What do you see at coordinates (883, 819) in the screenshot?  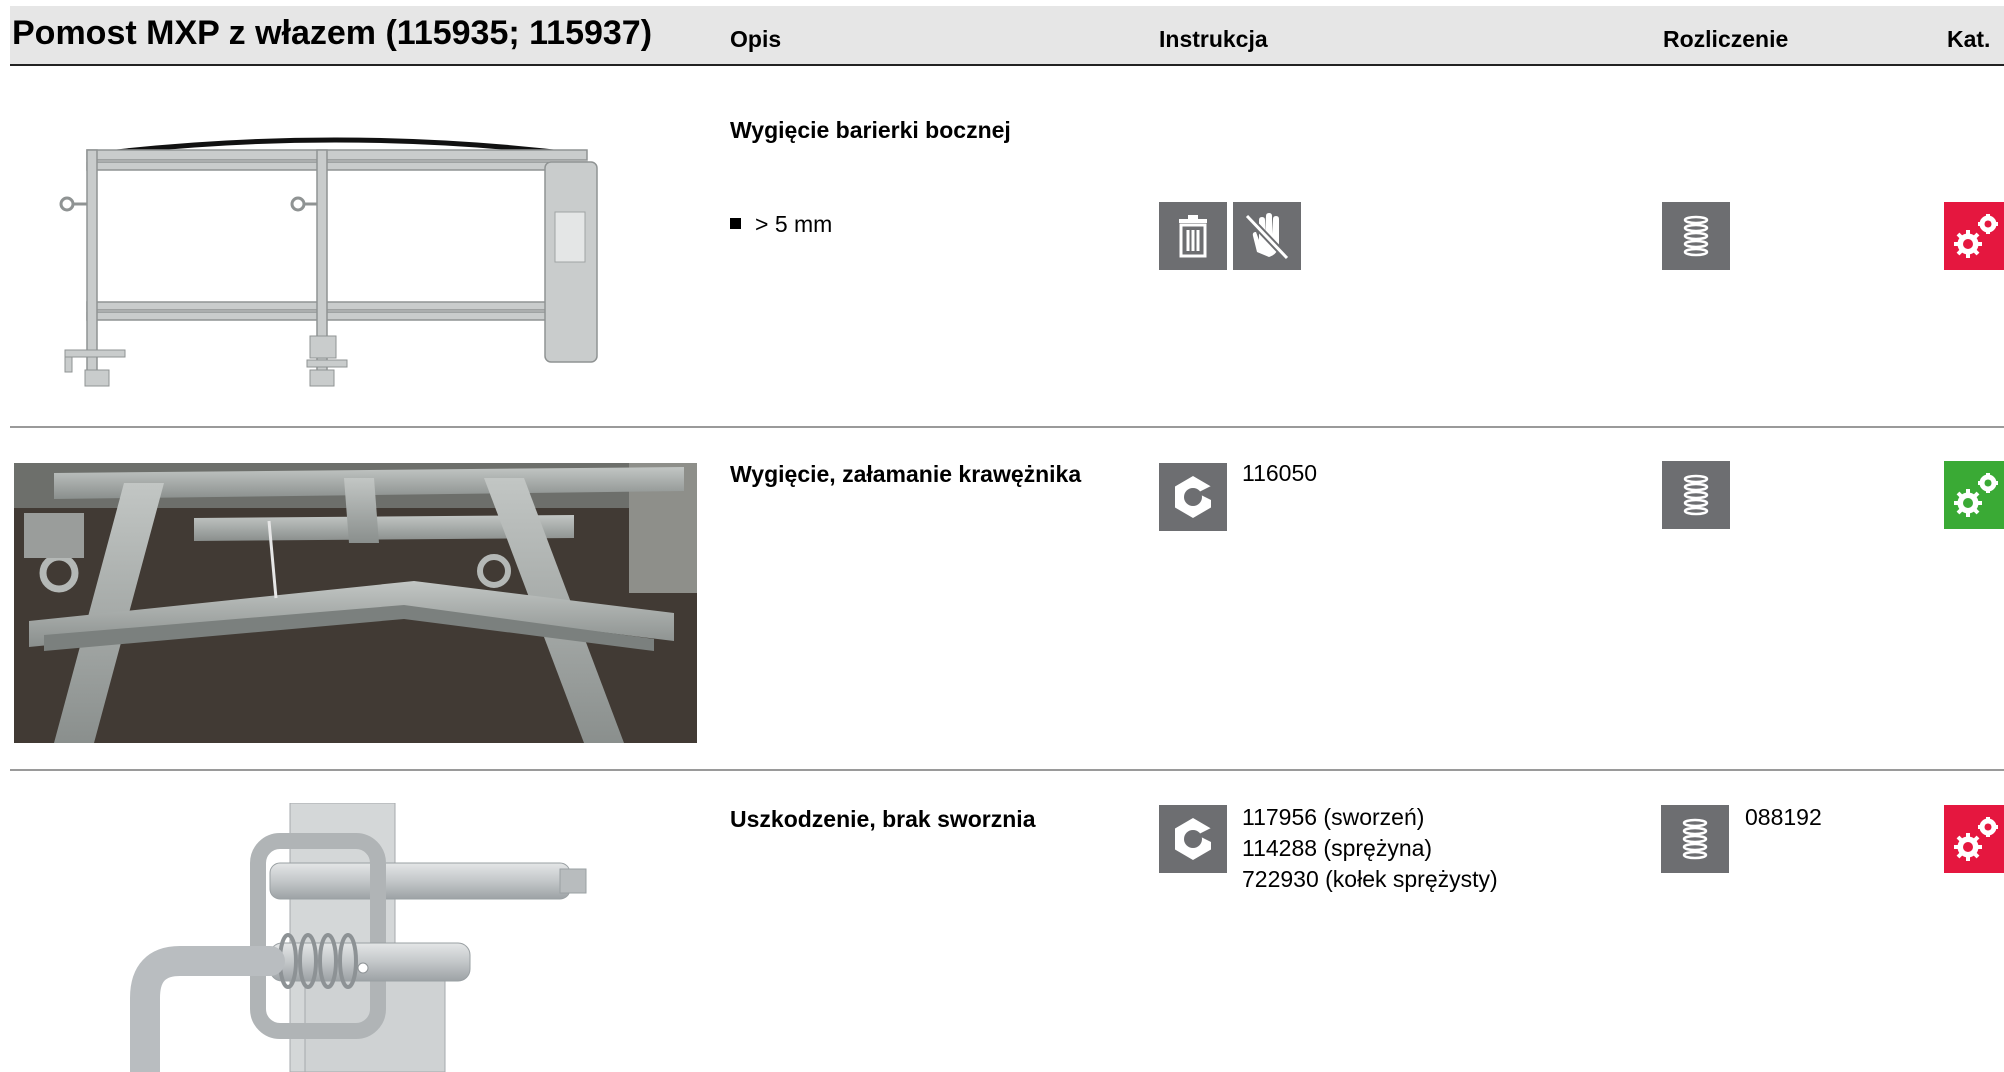 I see `row-3-description: Uszkodzenie, brak sworznia` at bounding box center [883, 819].